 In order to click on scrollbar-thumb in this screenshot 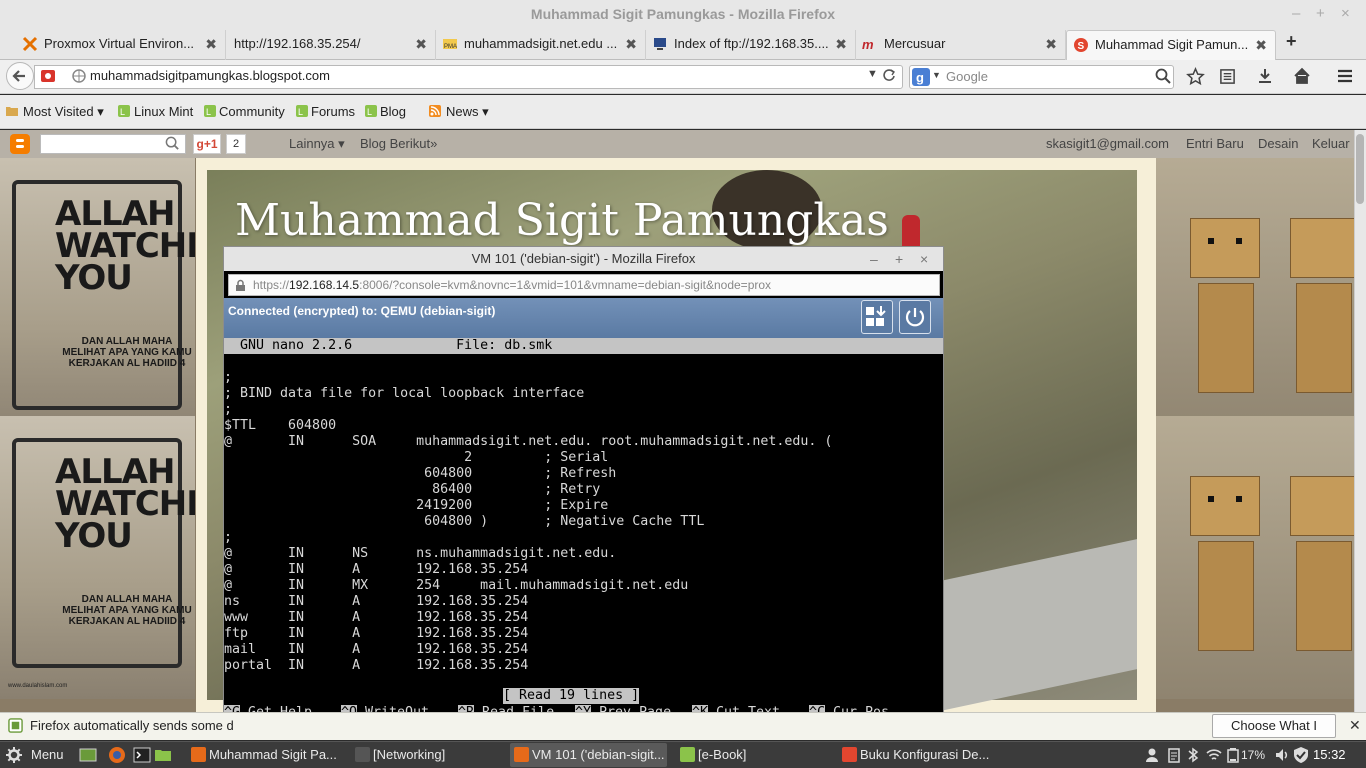, I will do `click(1360, 169)`.